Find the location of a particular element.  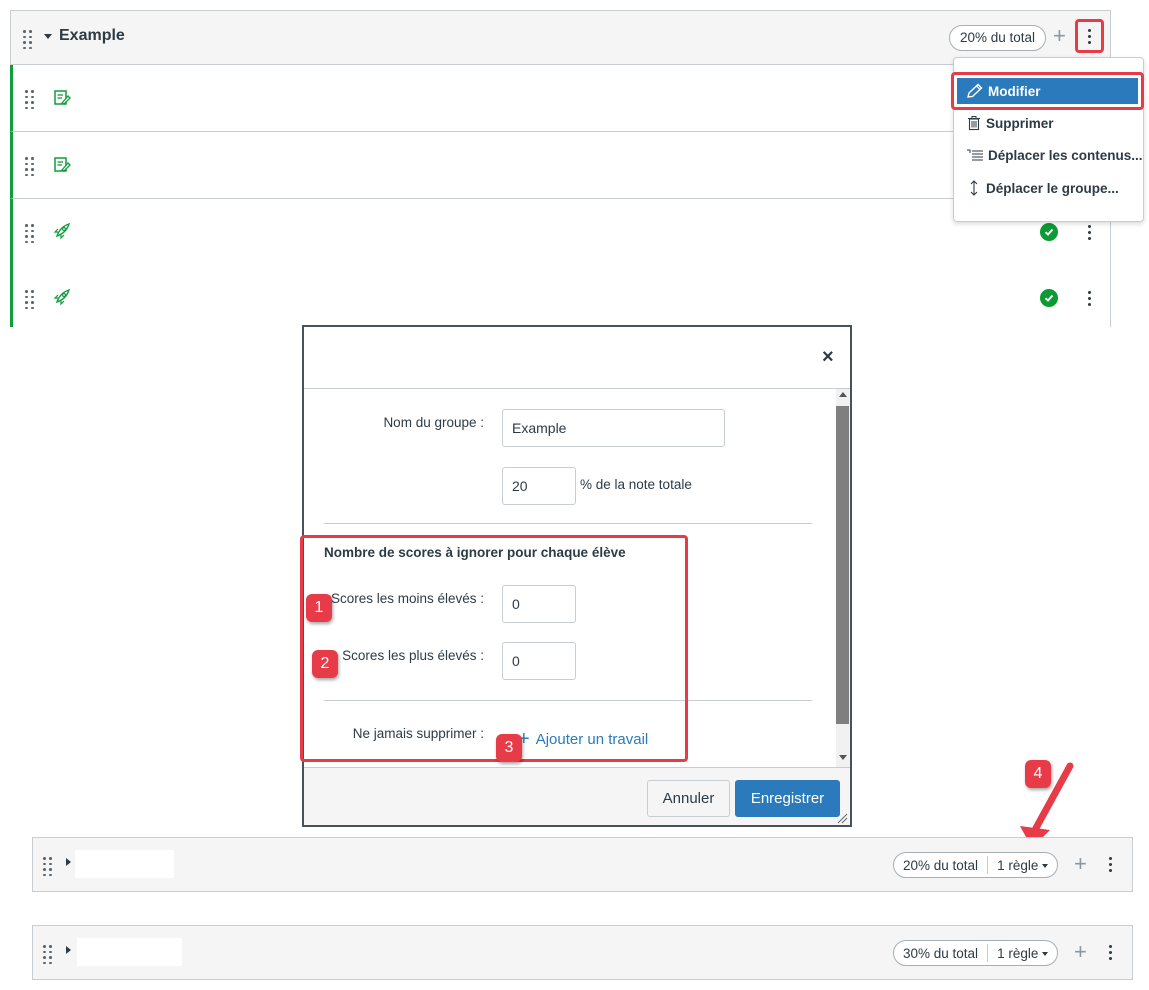

group-options-button is located at coordinates (1089, 36).